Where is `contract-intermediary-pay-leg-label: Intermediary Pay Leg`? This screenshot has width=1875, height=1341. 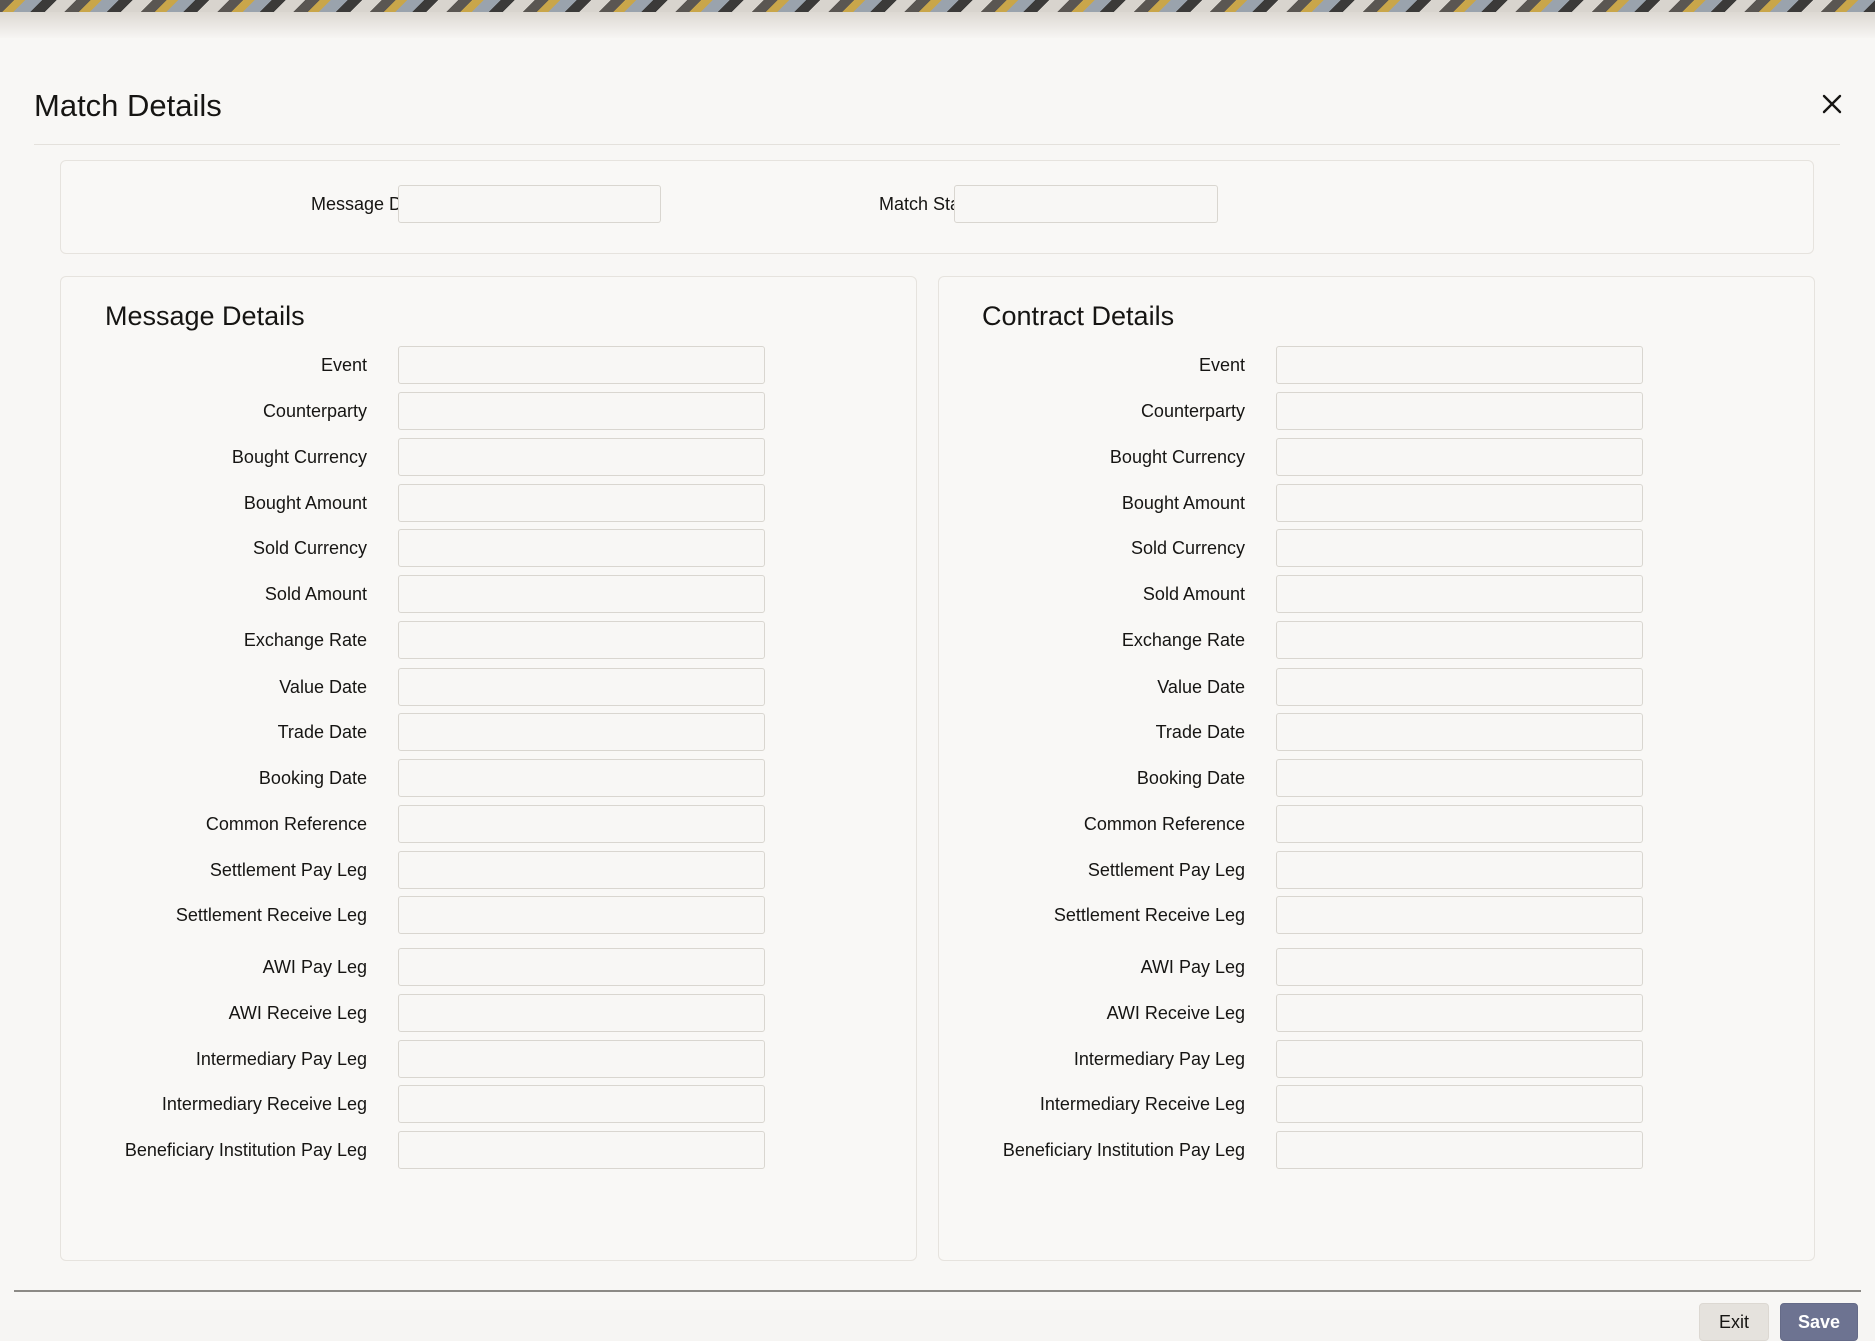
contract-intermediary-pay-leg-label: Intermediary Pay Leg is located at coordinates (1159, 1059).